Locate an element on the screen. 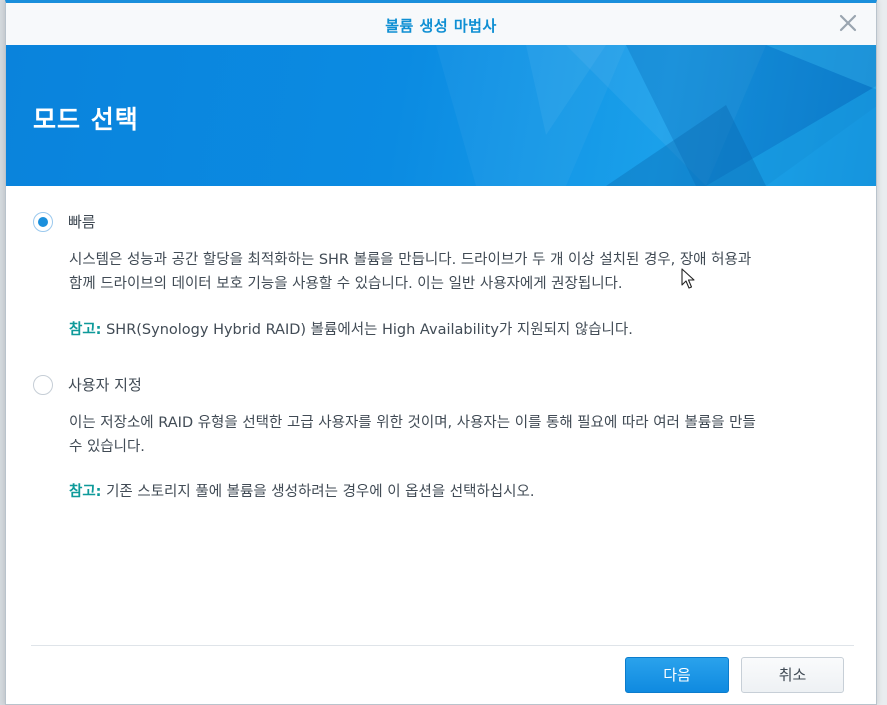 The width and height of the screenshot is (887, 705). radio-custom is located at coordinates (43, 384).